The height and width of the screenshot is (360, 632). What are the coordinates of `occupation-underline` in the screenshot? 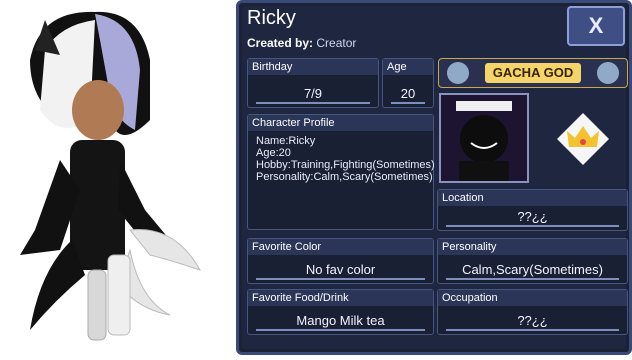 It's located at (532, 330).